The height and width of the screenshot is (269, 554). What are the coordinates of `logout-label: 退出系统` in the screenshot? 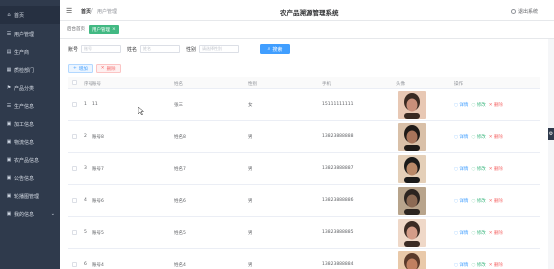 It's located at (527, 12).